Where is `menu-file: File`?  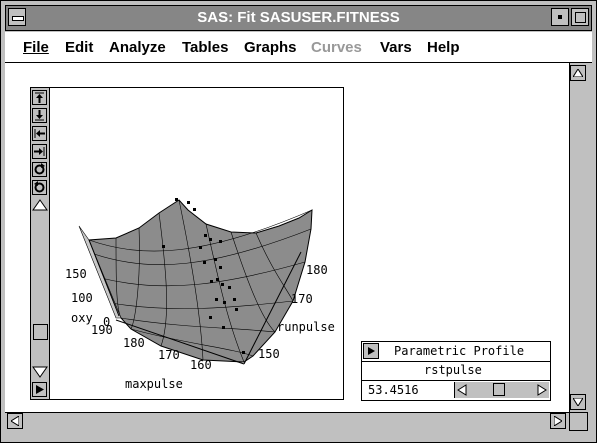 menu-file: File is located at coordinates (36, 47).